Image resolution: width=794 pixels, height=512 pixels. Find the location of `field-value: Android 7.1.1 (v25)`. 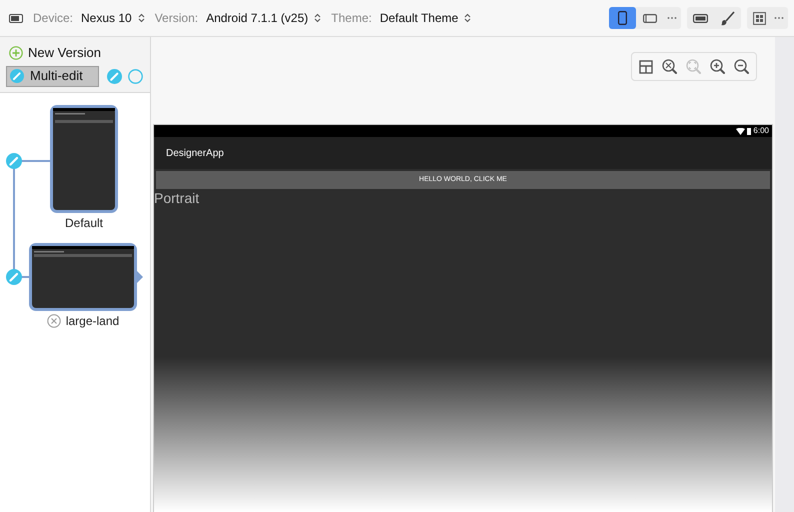

field-value: Android 7.1.1 (v25) is located at coordinates (257, 18).